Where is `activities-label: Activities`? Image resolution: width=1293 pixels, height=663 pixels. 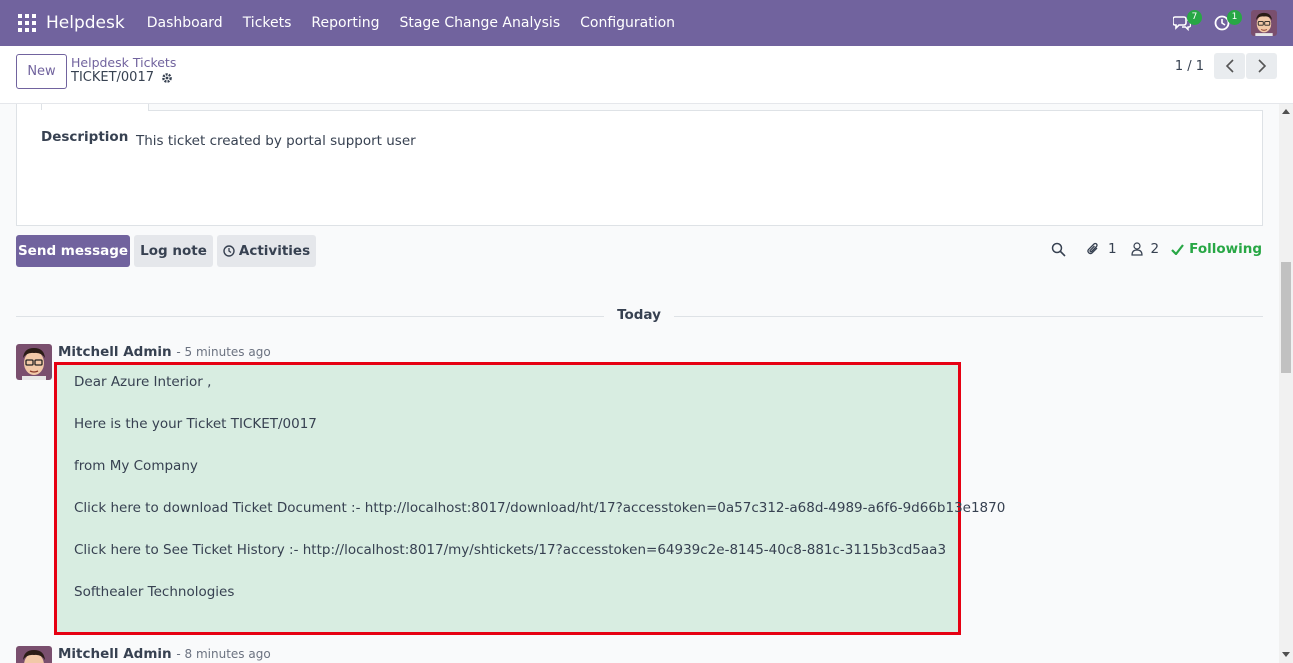 activities-label: Activities is located at coordinates (274, 251).